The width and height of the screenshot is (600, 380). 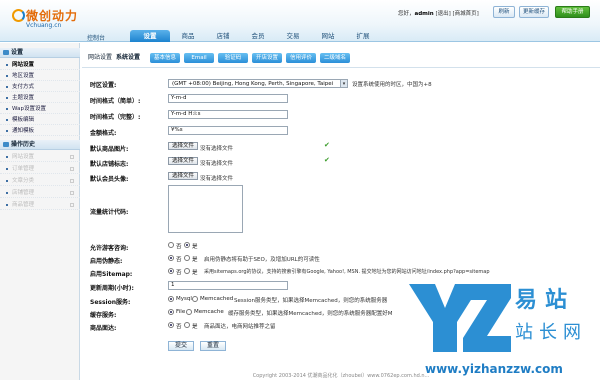 I want to click on datetime-format-label: 时间格式（完整）:, so click(x=115, y=117).